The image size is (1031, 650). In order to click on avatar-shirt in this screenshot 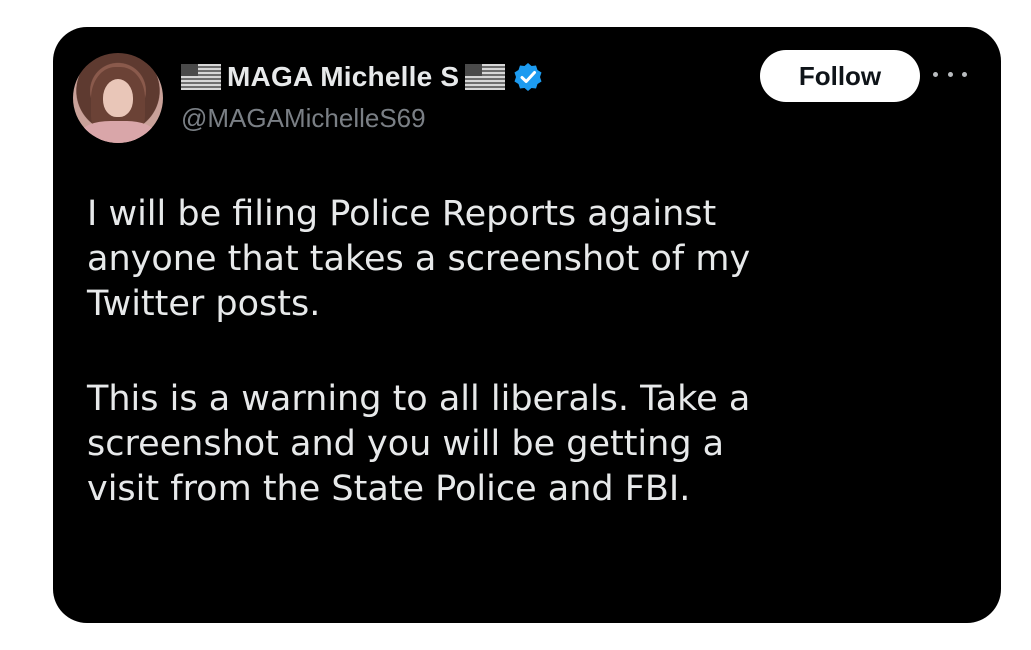, I will do `click(118, 132)`.